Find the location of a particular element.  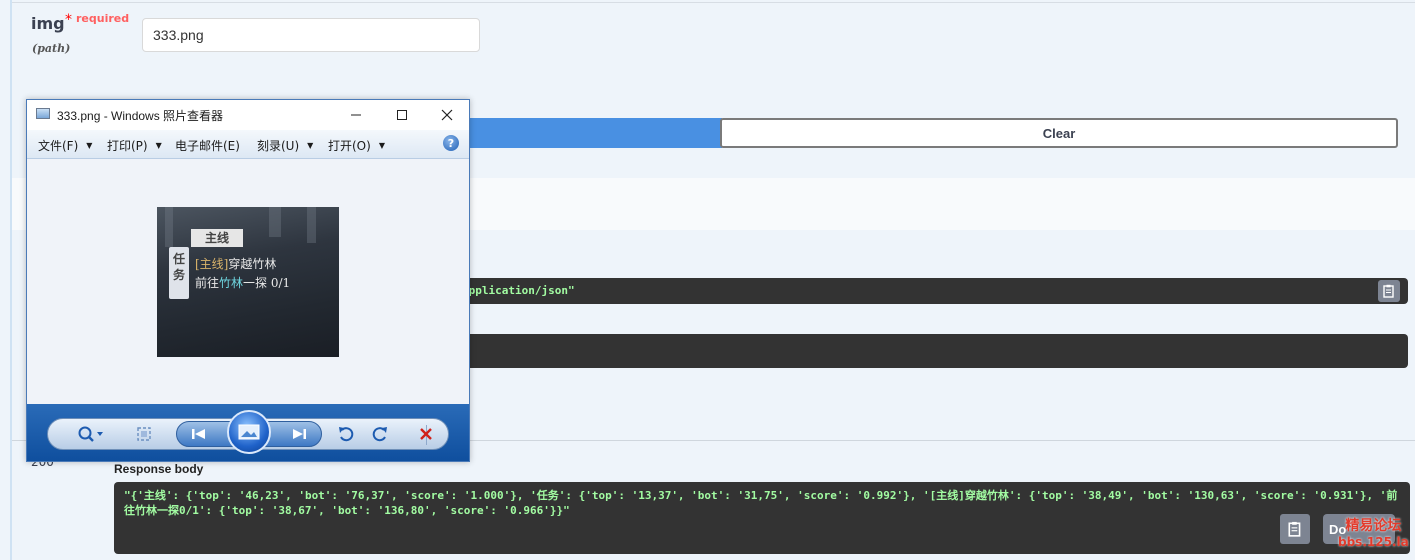

quest-bracket: [主线] is located at coordinates (212, 264).